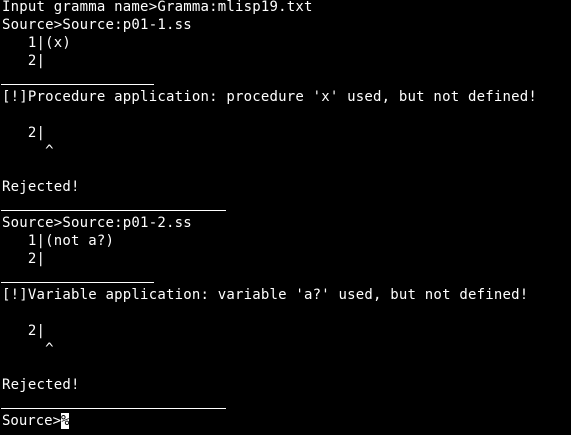  Describe the element at coordinates (37, 43) in the screenshot. I see `code-line-1-1: 1|(x)` at that location.